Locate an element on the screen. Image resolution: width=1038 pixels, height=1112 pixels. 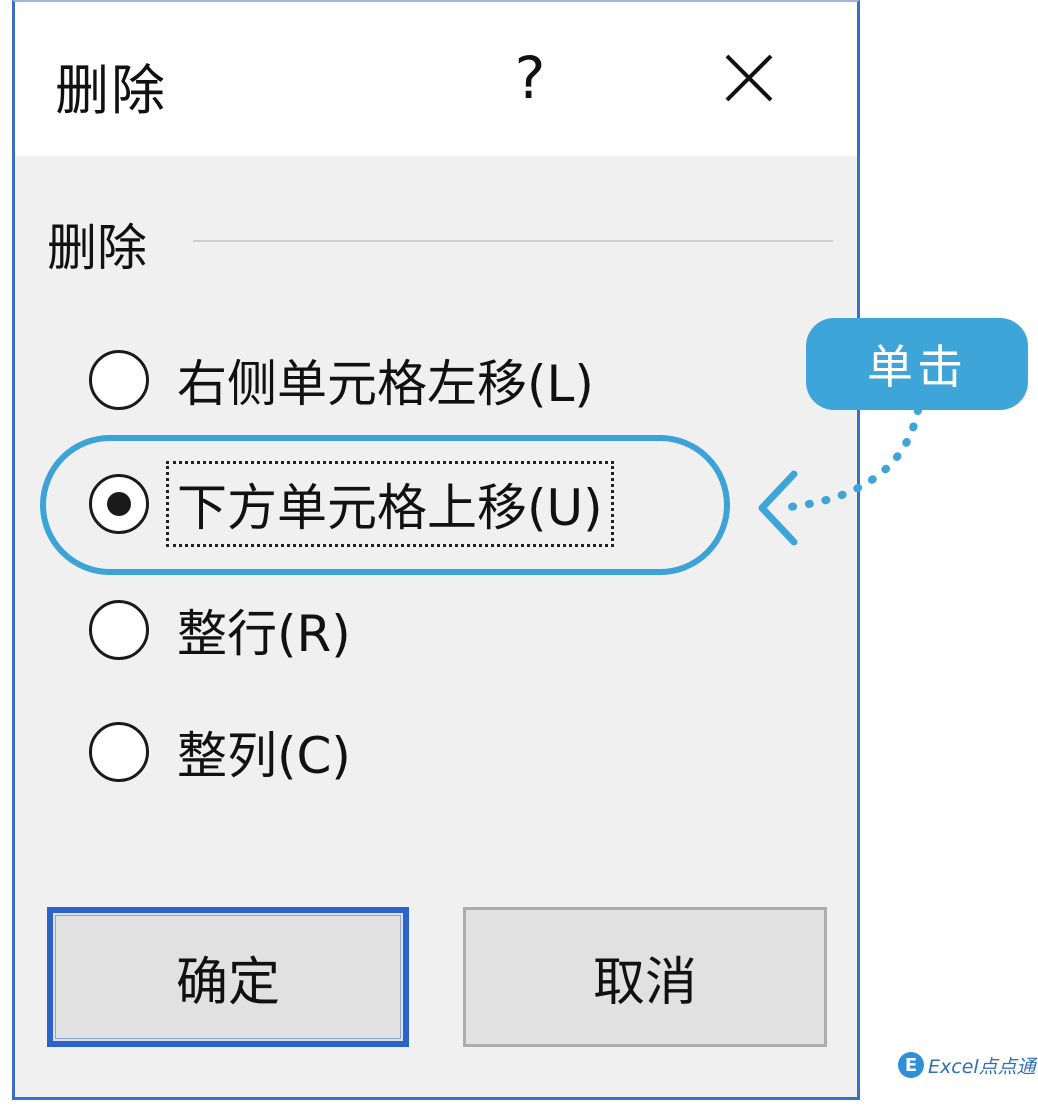
group-label: 删除 is located at coordinates (97, 248).